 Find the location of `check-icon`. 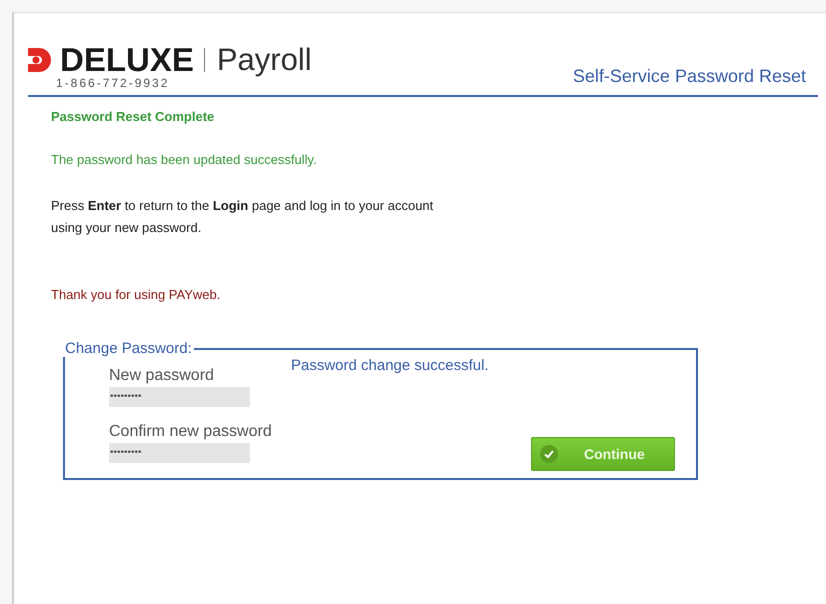

check-icon is located at coordinates (549, 454).